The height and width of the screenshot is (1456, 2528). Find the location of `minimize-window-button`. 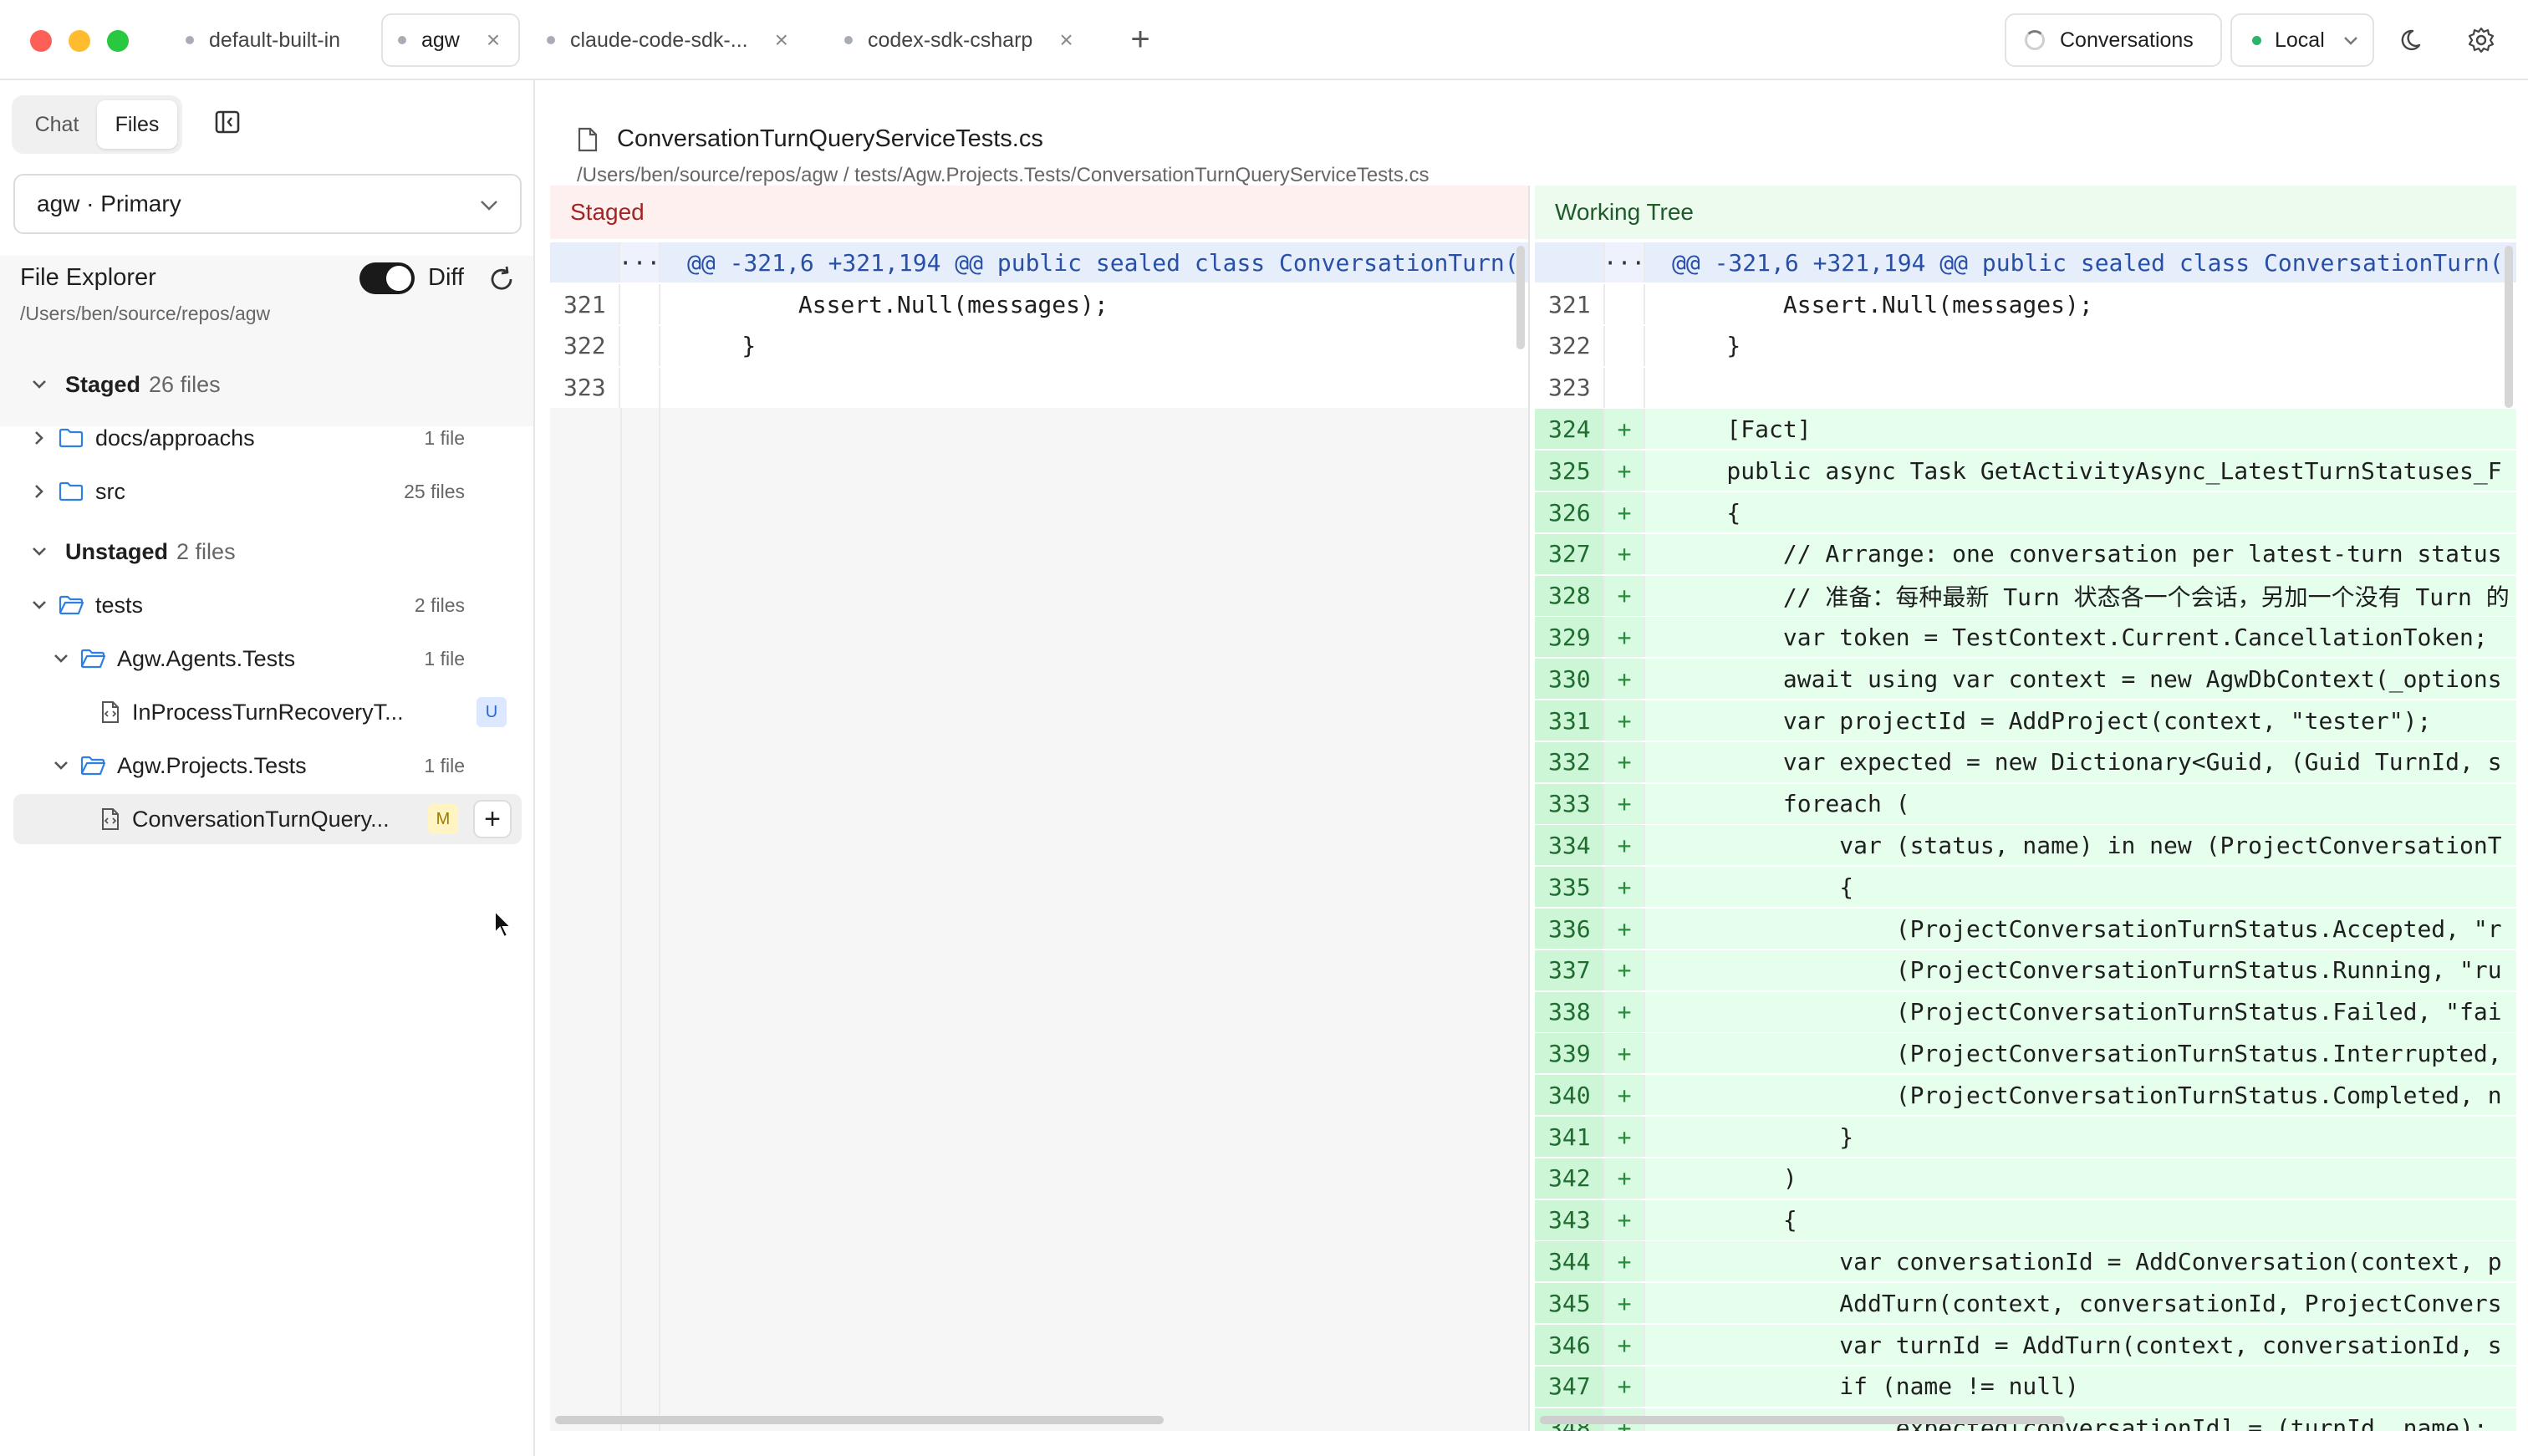

minimize-window-button is located at coordinates (79, 41).